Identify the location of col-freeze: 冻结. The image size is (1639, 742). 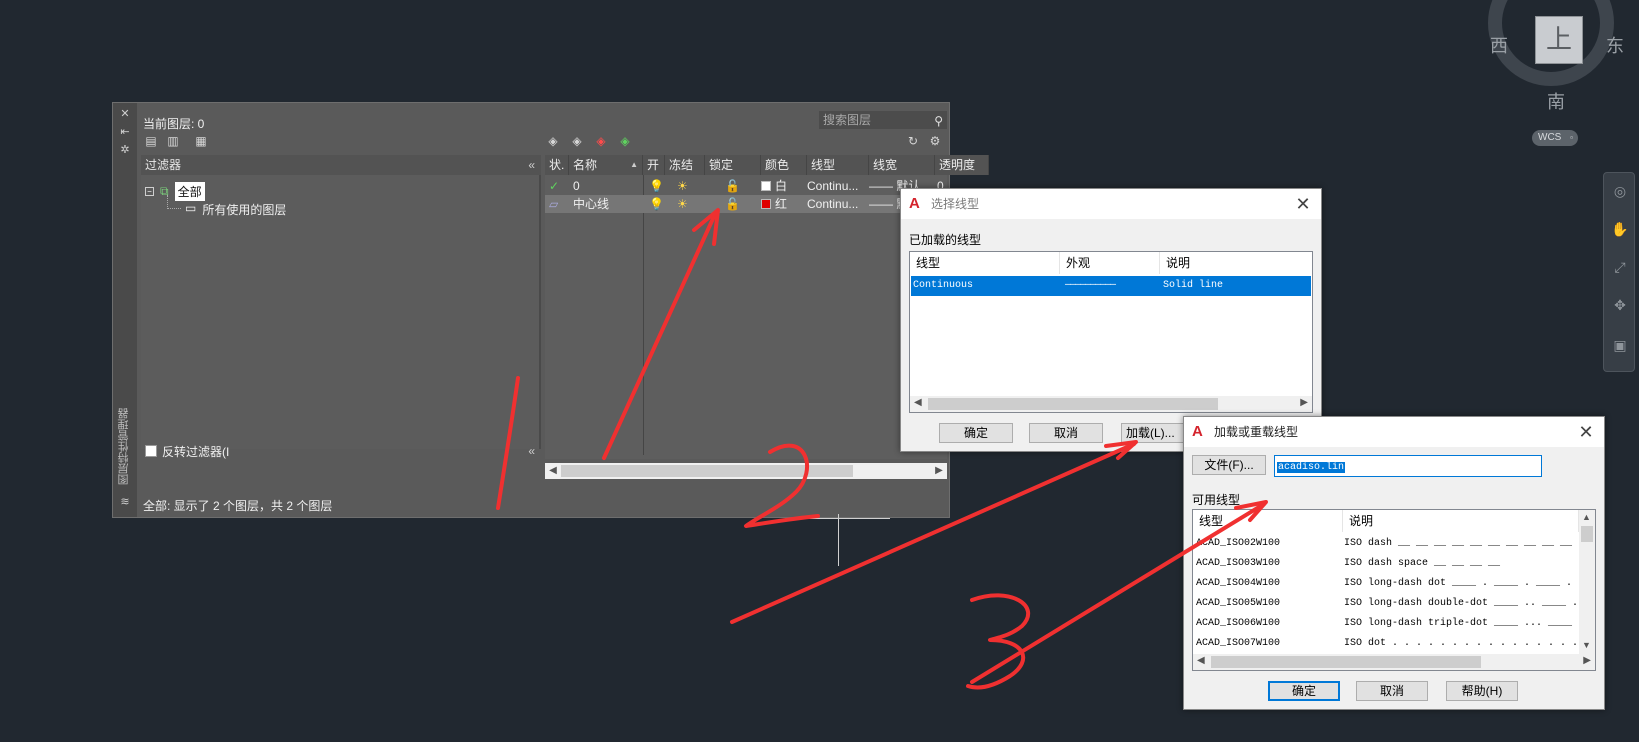
(685, 165).